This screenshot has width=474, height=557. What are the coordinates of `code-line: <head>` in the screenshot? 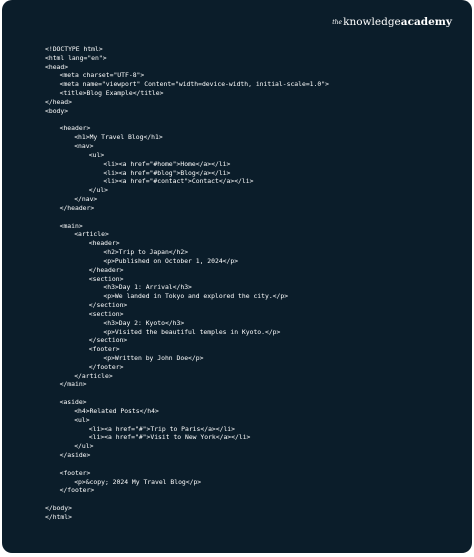 It's located at (57, 66).